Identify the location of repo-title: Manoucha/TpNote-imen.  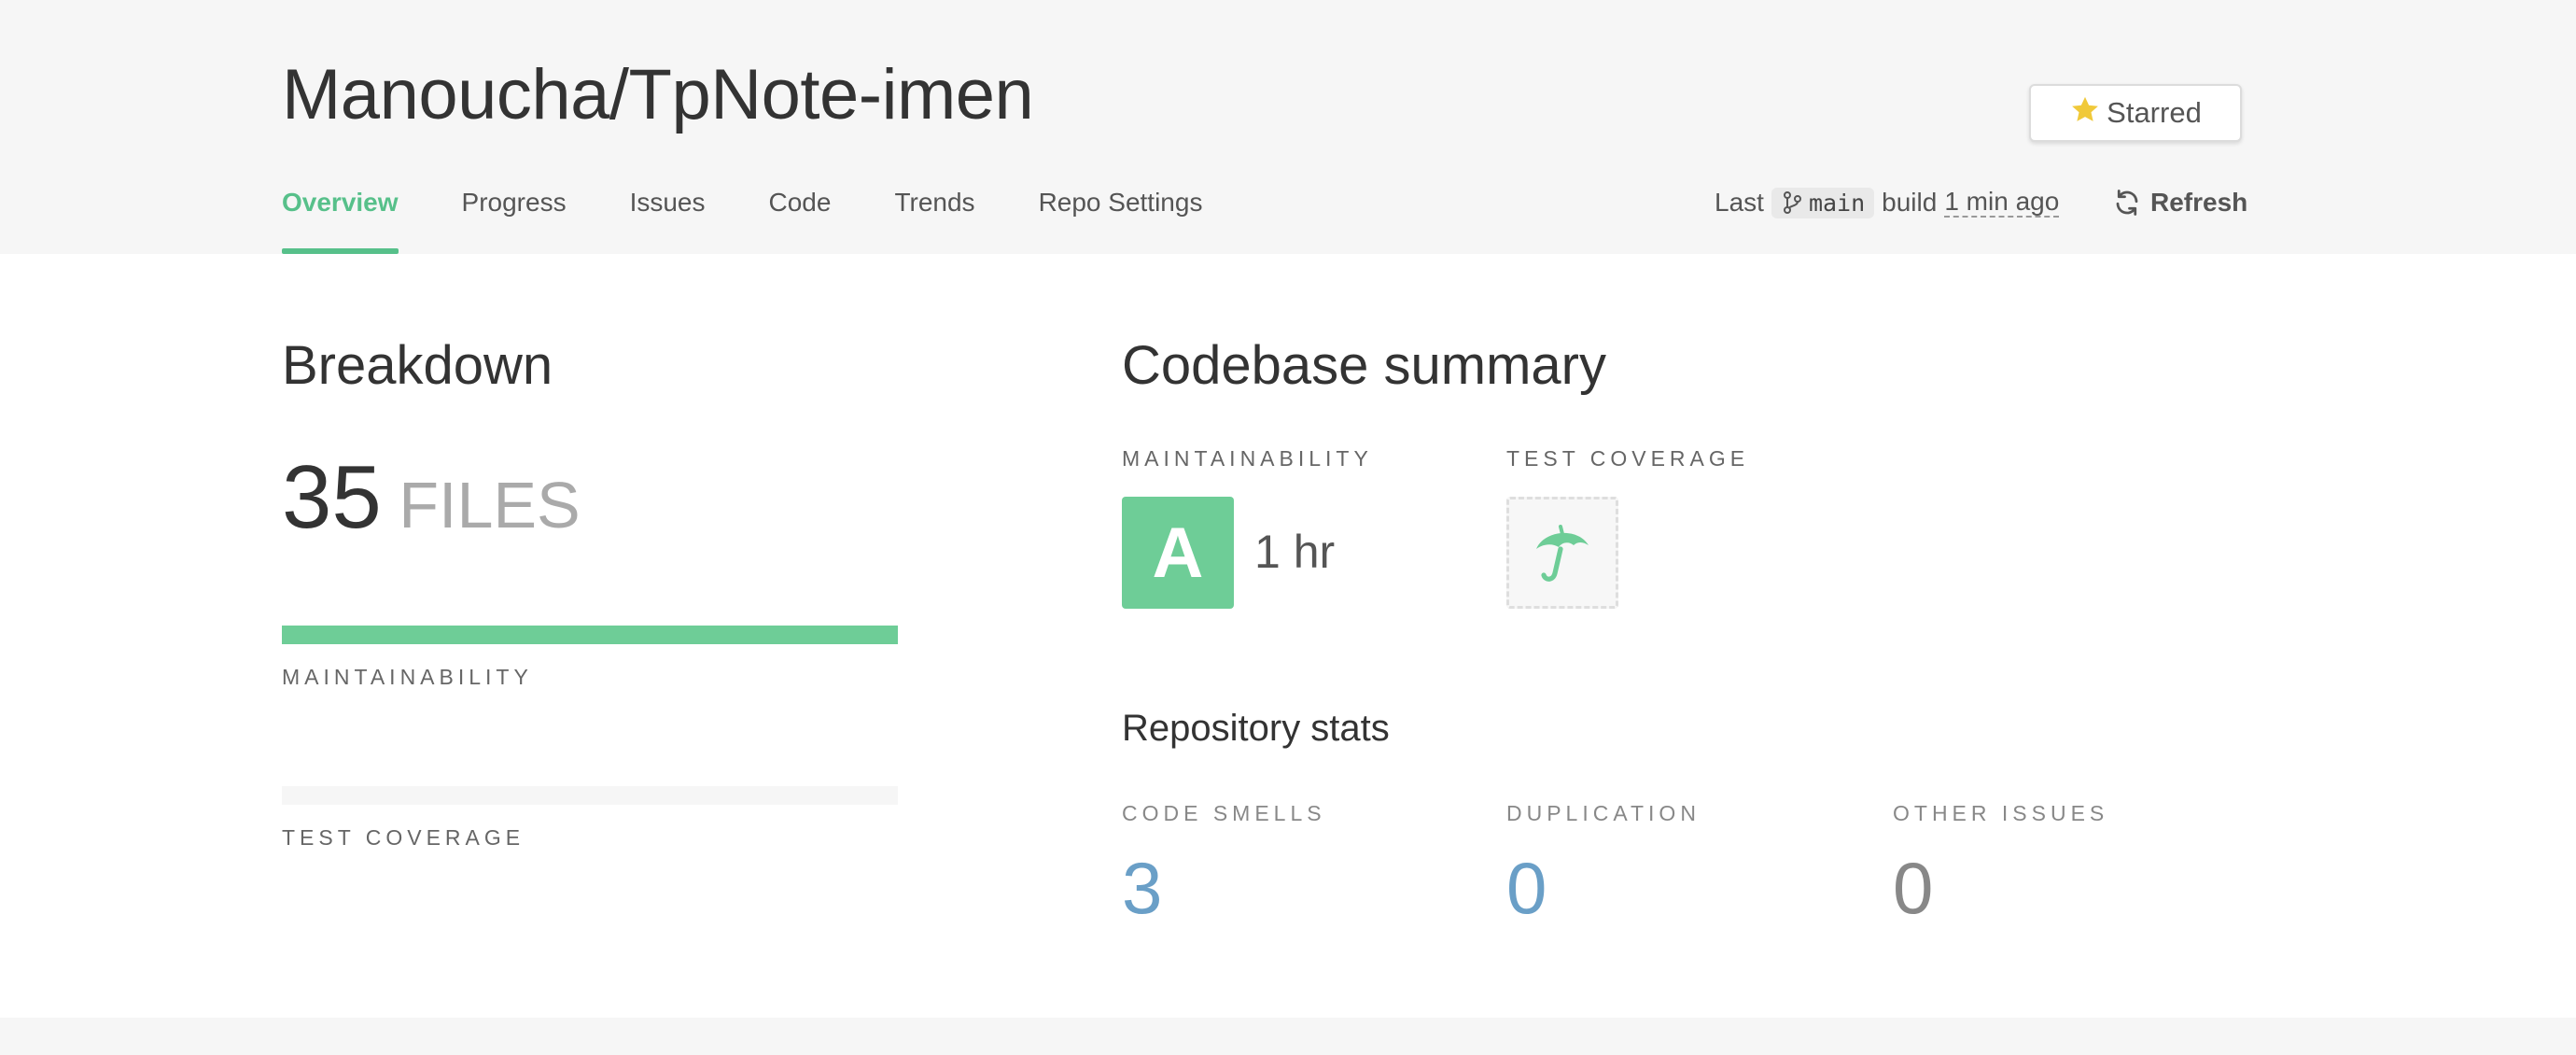
(658, 94).